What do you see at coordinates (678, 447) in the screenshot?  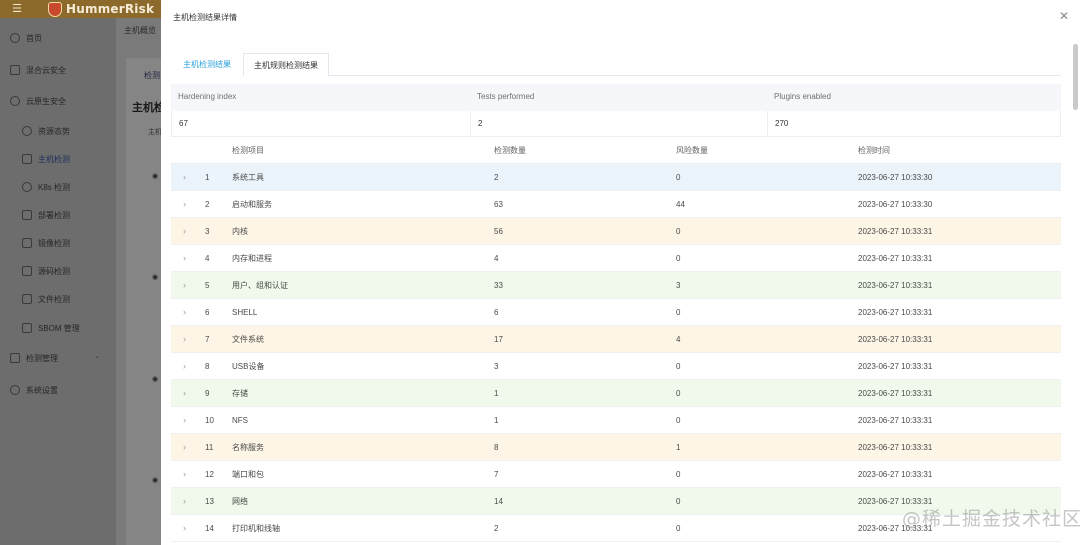 I see `row-risk: 1` at bounding box center [678, 447].